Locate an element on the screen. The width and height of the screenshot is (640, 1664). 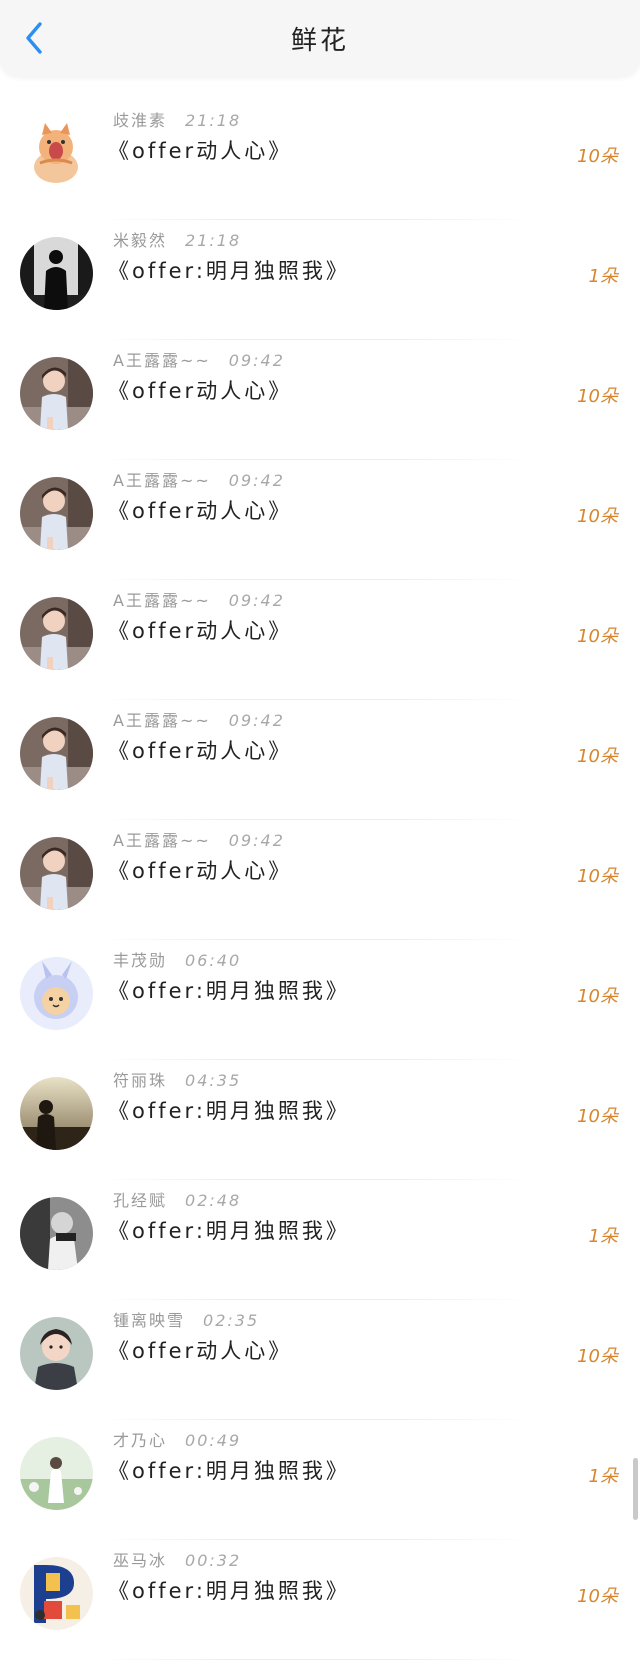
sender-info: 歧淮素 21:18 is located at coordinates (177, 119).